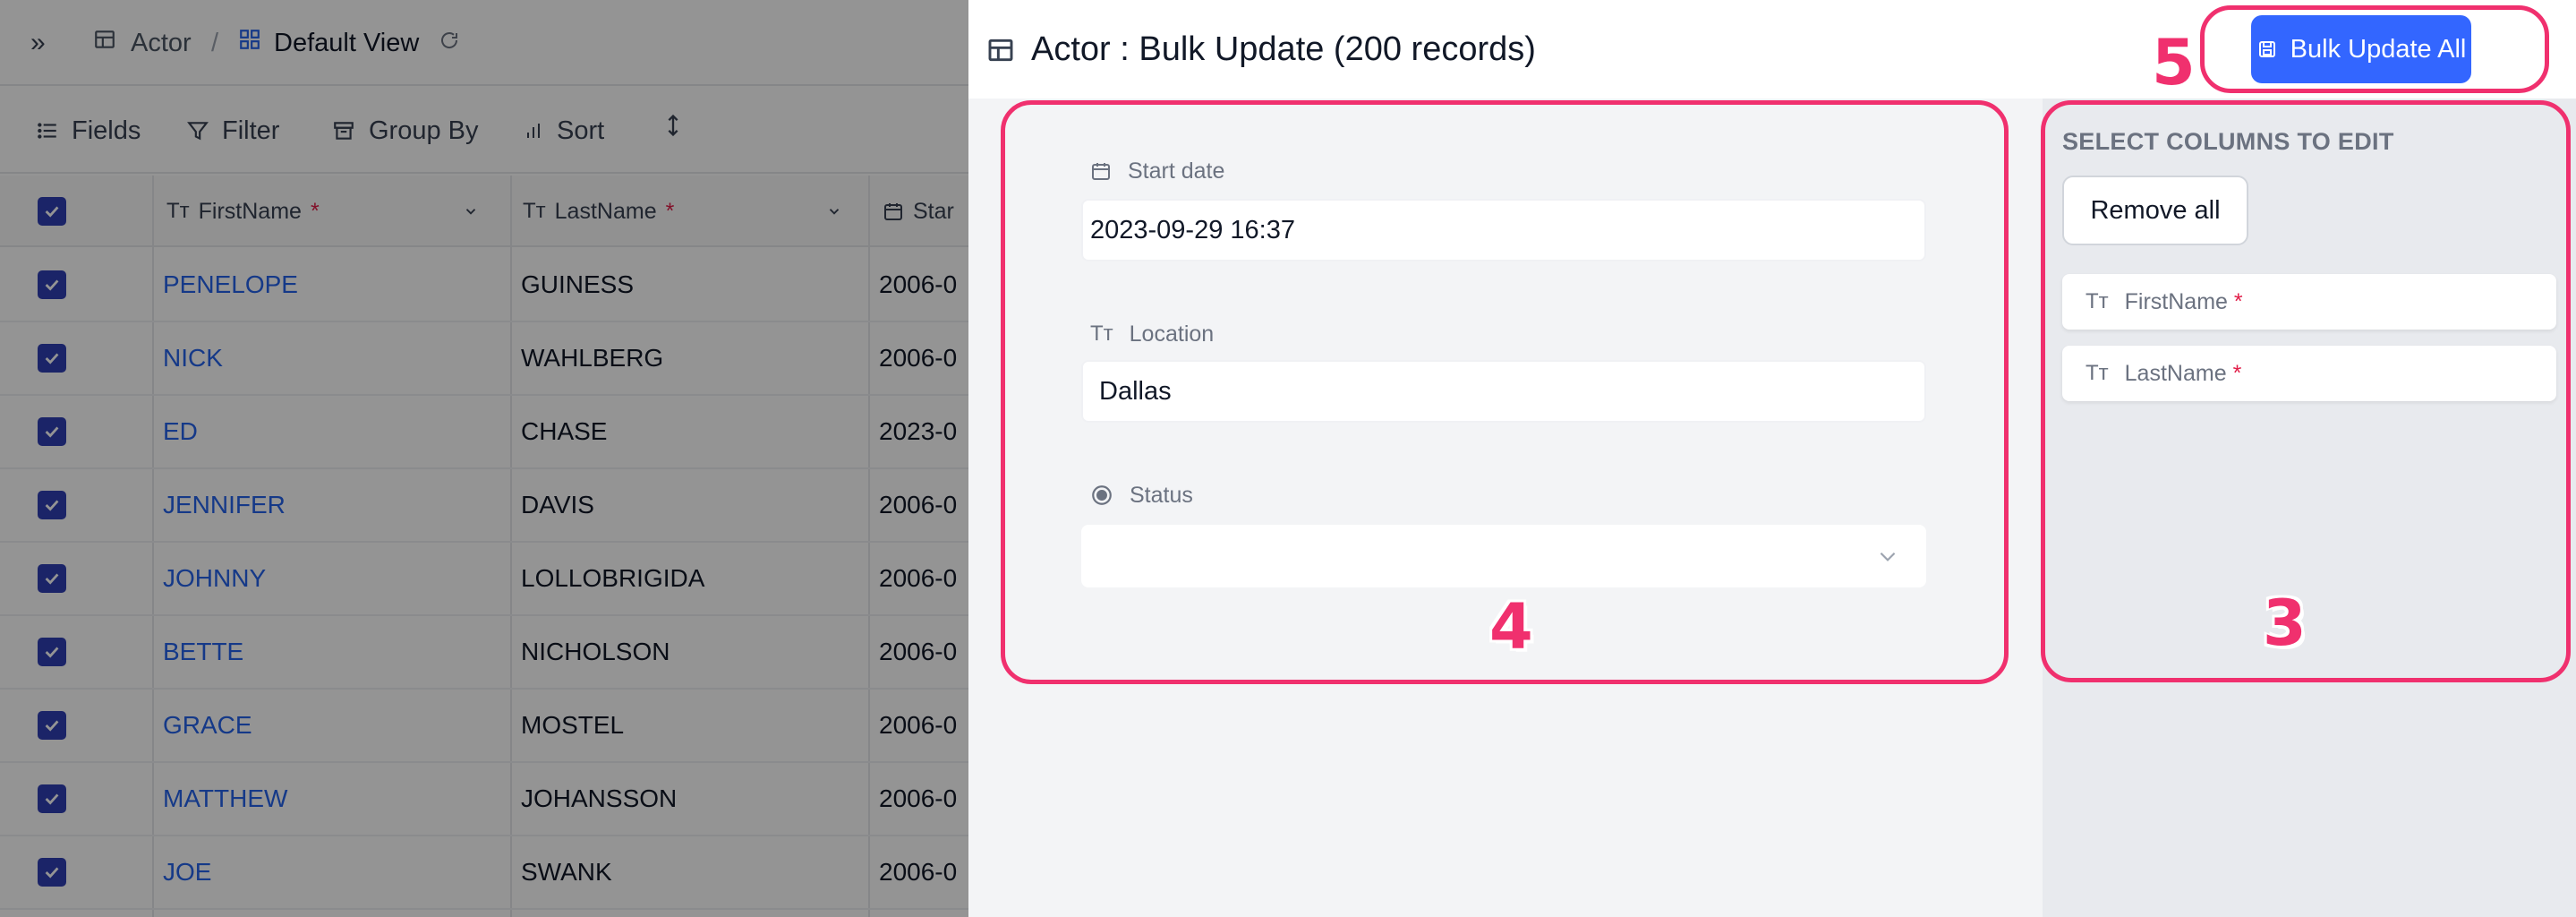 This screenshot has height=917, width=2576. I want to click on annotation-number-button: 5, so click(2174, 62).